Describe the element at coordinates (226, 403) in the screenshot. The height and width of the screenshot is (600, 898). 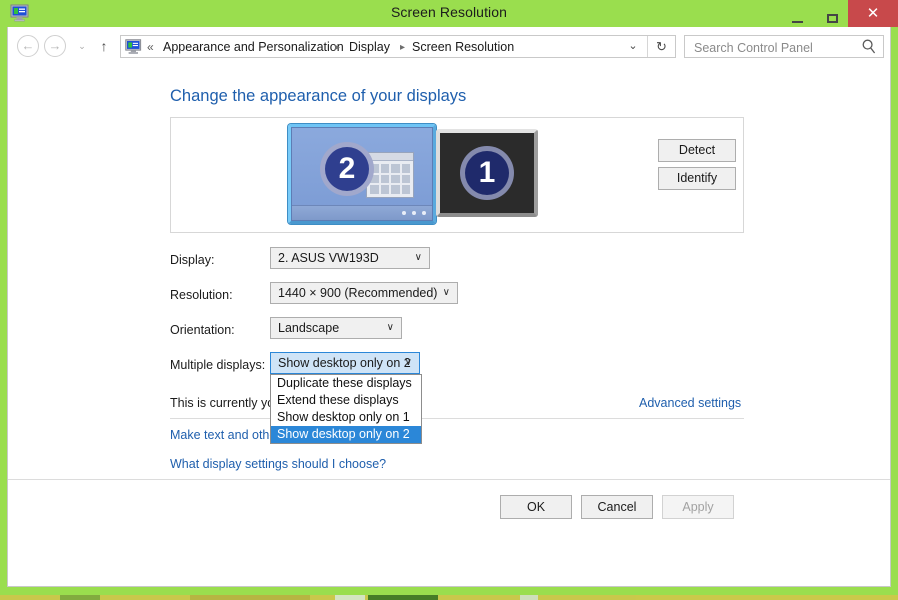
I see `currently-main-display-text: This is currently you` at that location.